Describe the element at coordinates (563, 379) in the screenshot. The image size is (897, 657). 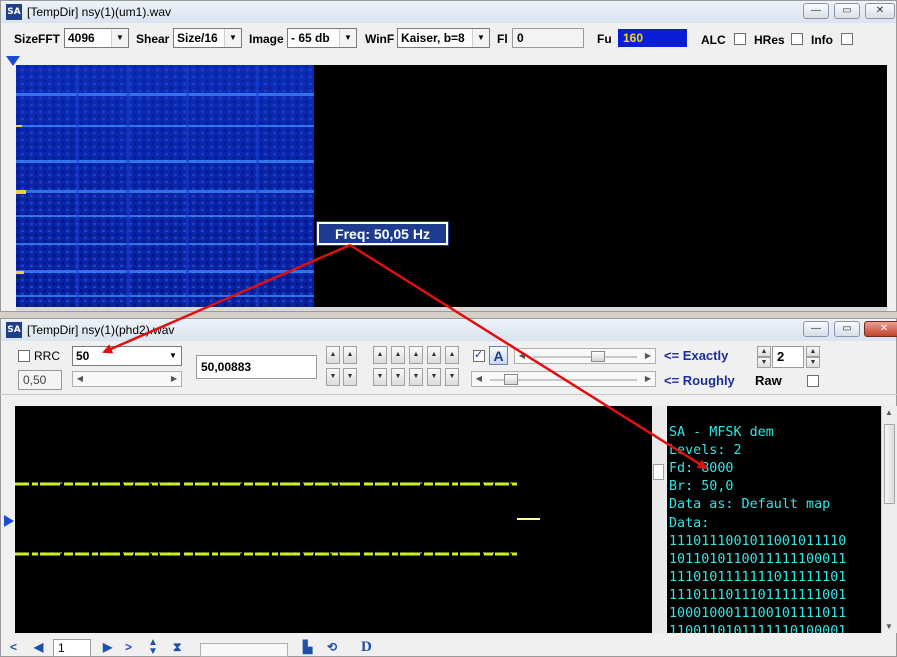
I see `roughly-slider: ◀ ▶` at that location.